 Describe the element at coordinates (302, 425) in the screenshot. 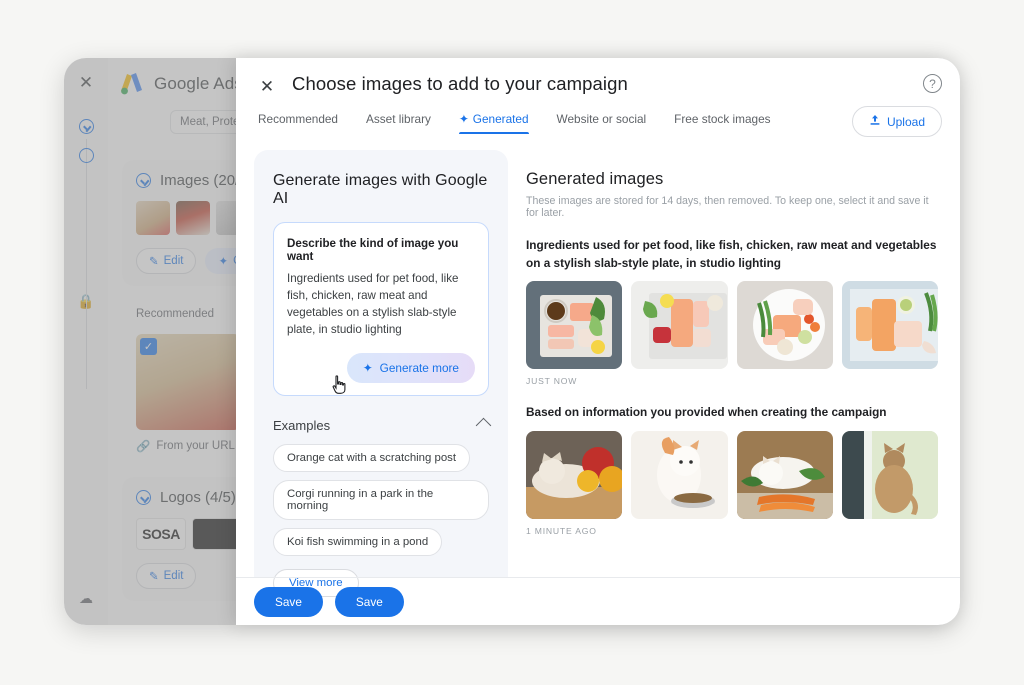

I see `examples-title: Examples` at that location.